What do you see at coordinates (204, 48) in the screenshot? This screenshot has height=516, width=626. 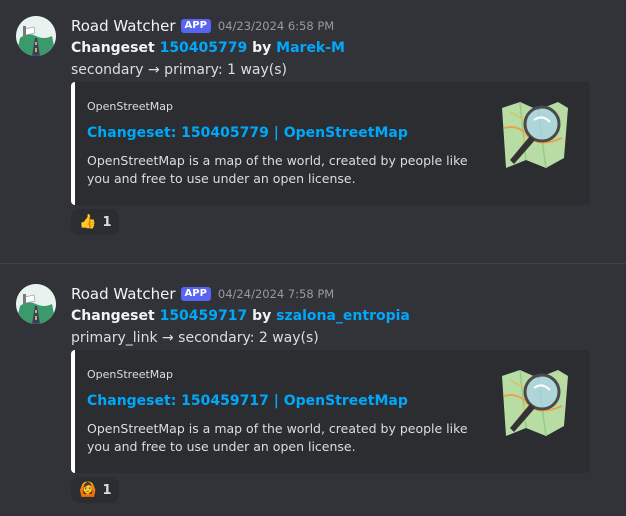 I see `changeset-link: 150405779` at bounding box center [204, 48].